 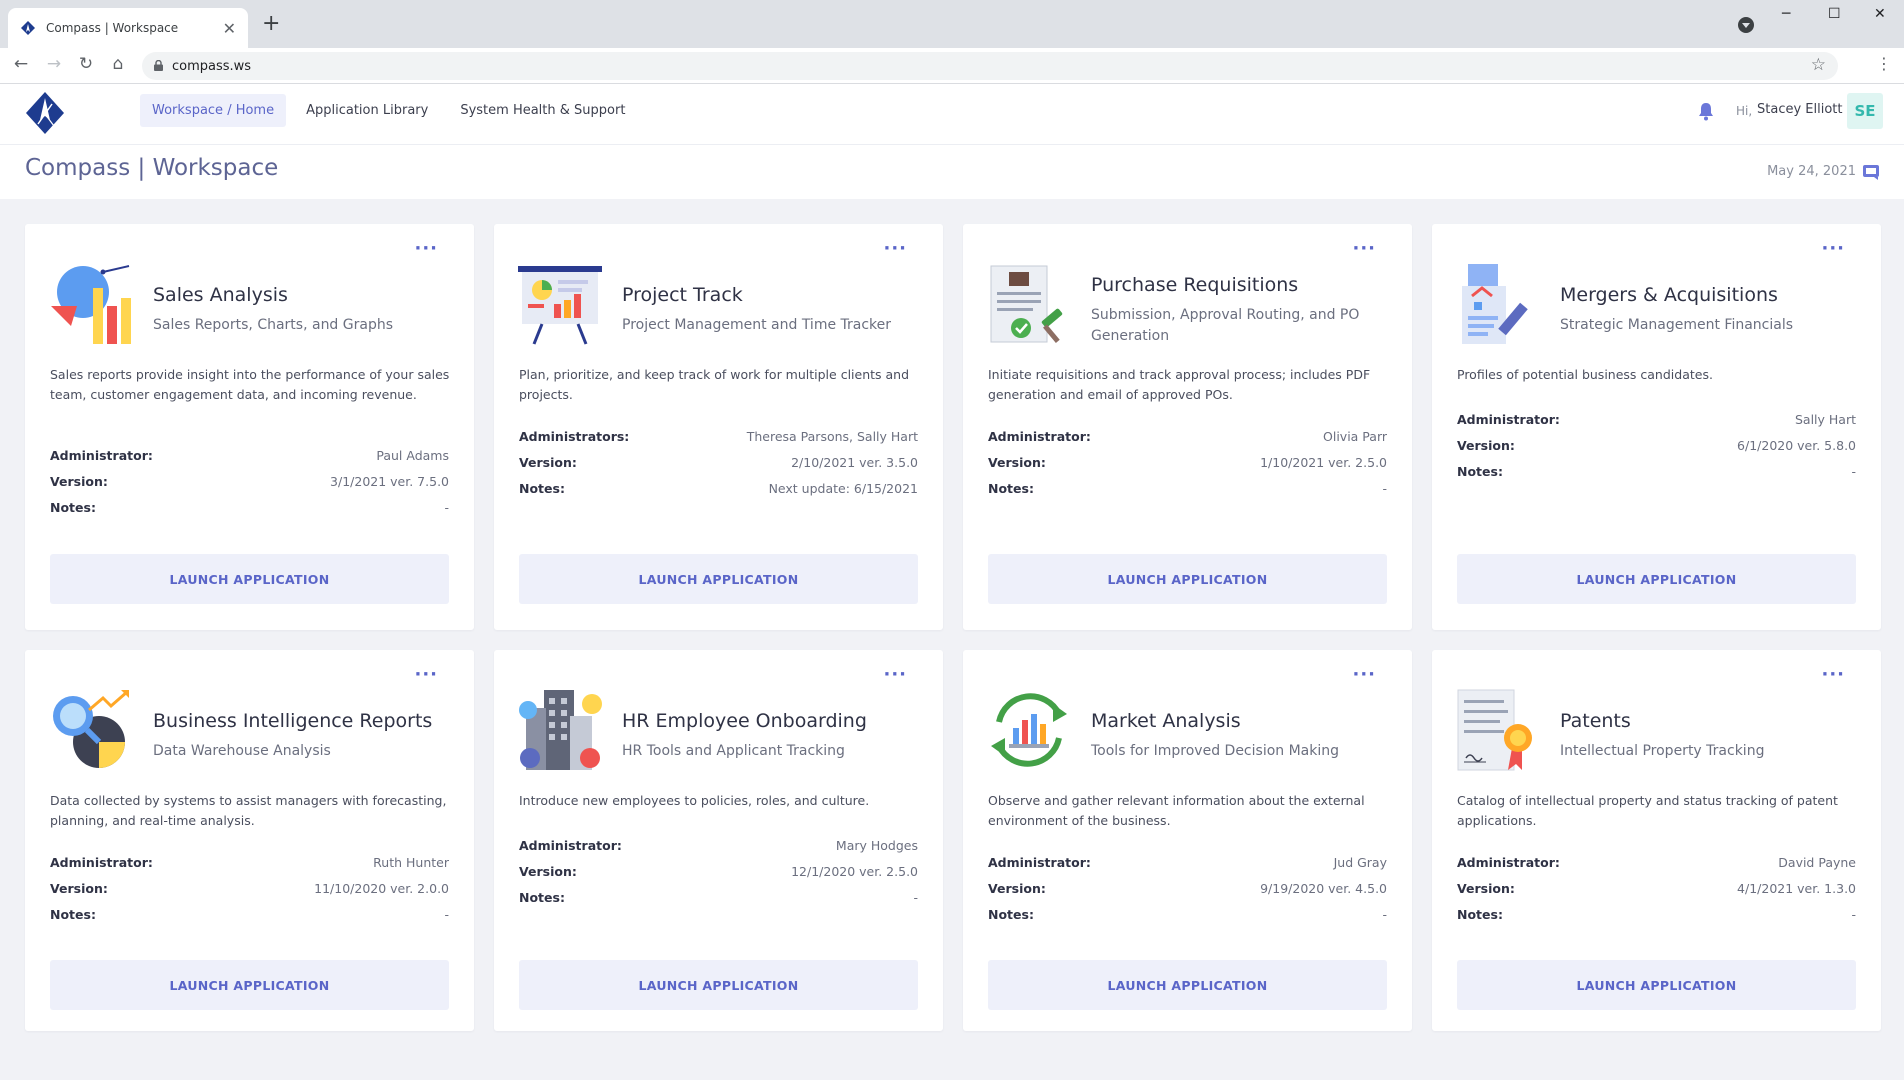 What do you see at coordinates (682, 295) in the screenshot?
I see `card-title: Project Track` at bounding box center [682, 295].